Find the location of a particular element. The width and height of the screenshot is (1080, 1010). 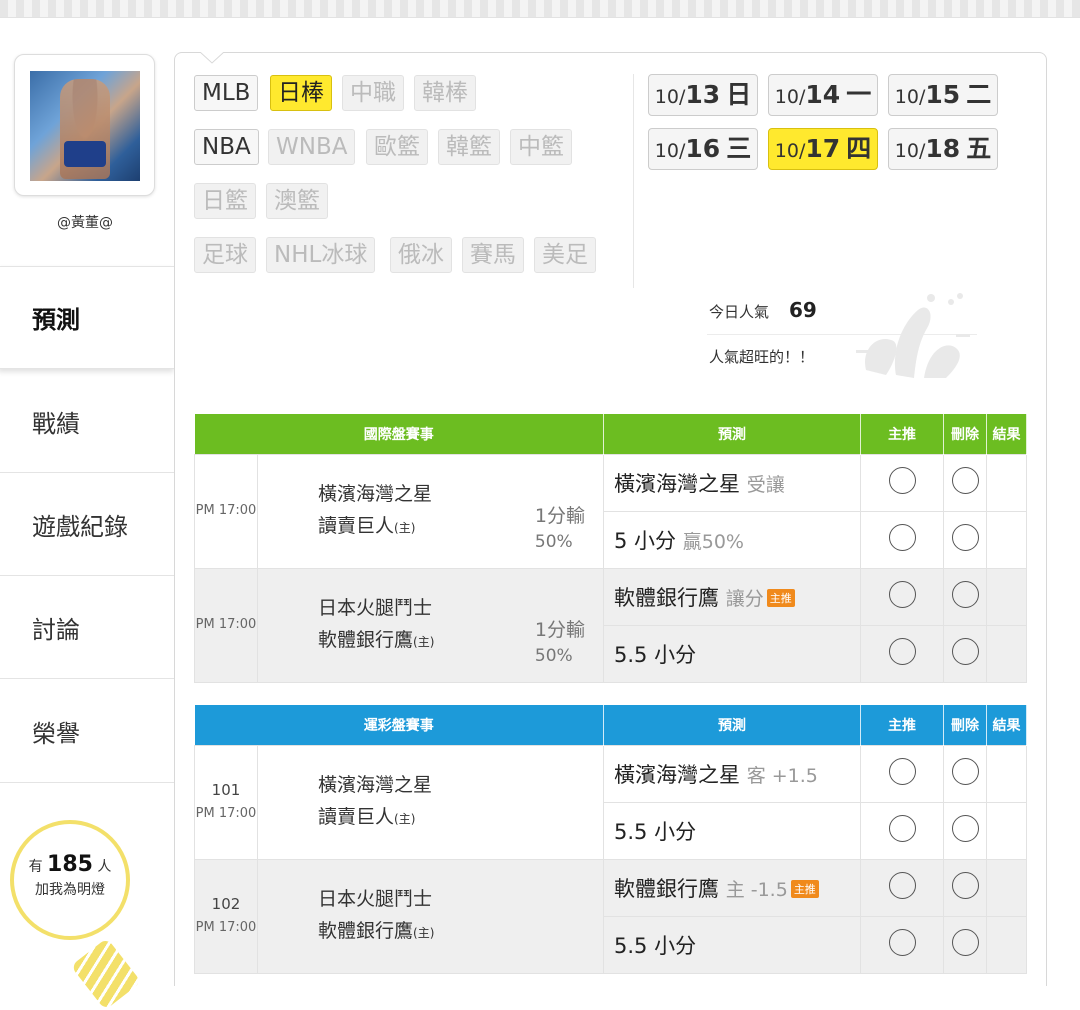

lightbulb-icon is located at coordinates (106, 973).